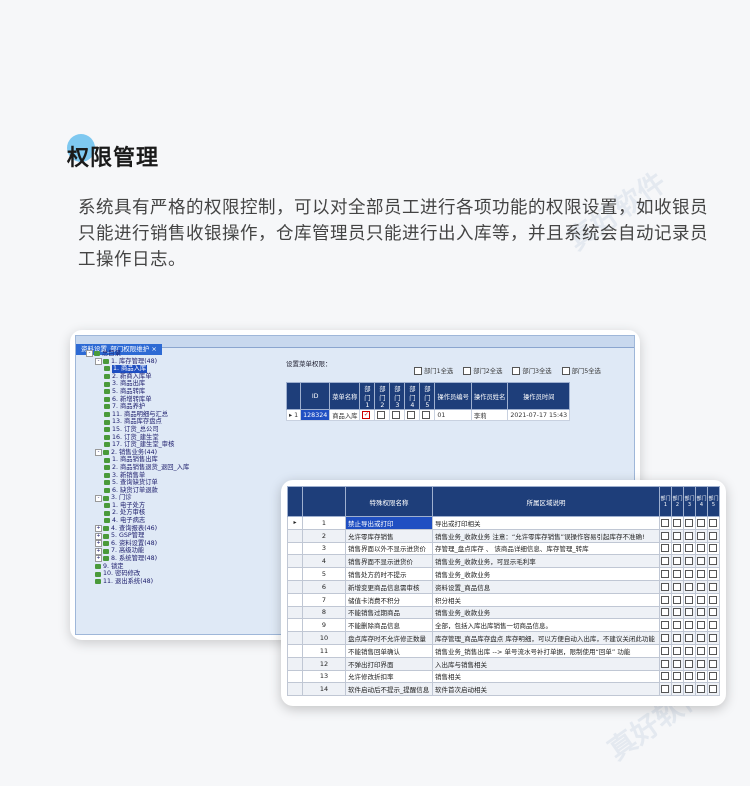 This screenshot has width=750, height=786. I want to click on table-row: 9 不能删除商品信息 全部，包括入库出库销售一切商品信息。, so click(503, 625).